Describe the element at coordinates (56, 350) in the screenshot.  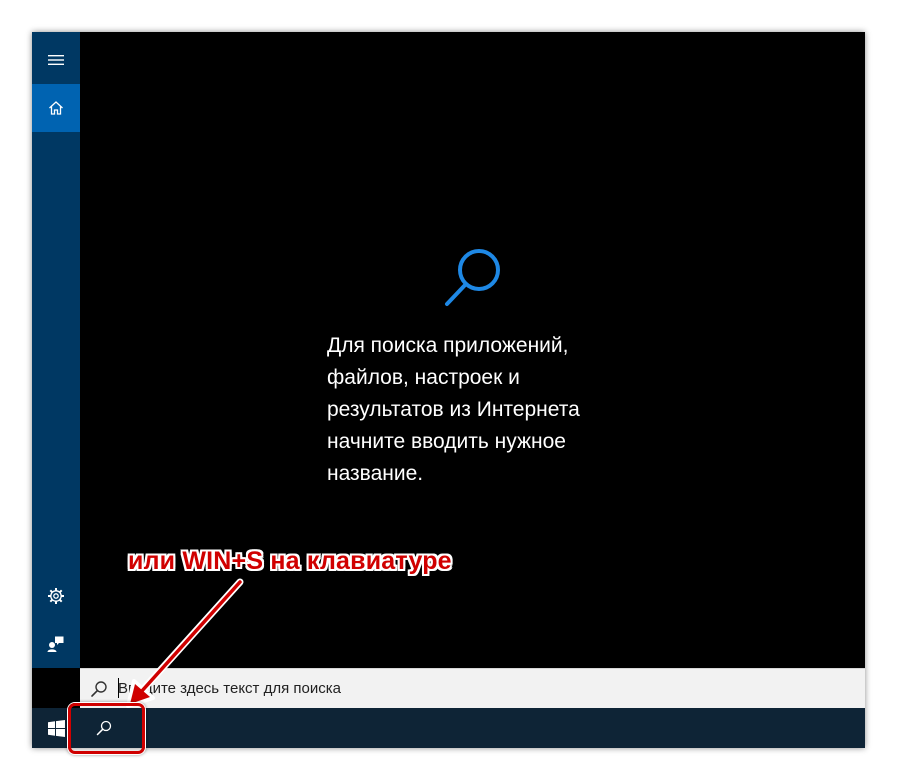
I see `sidebar` at that location.